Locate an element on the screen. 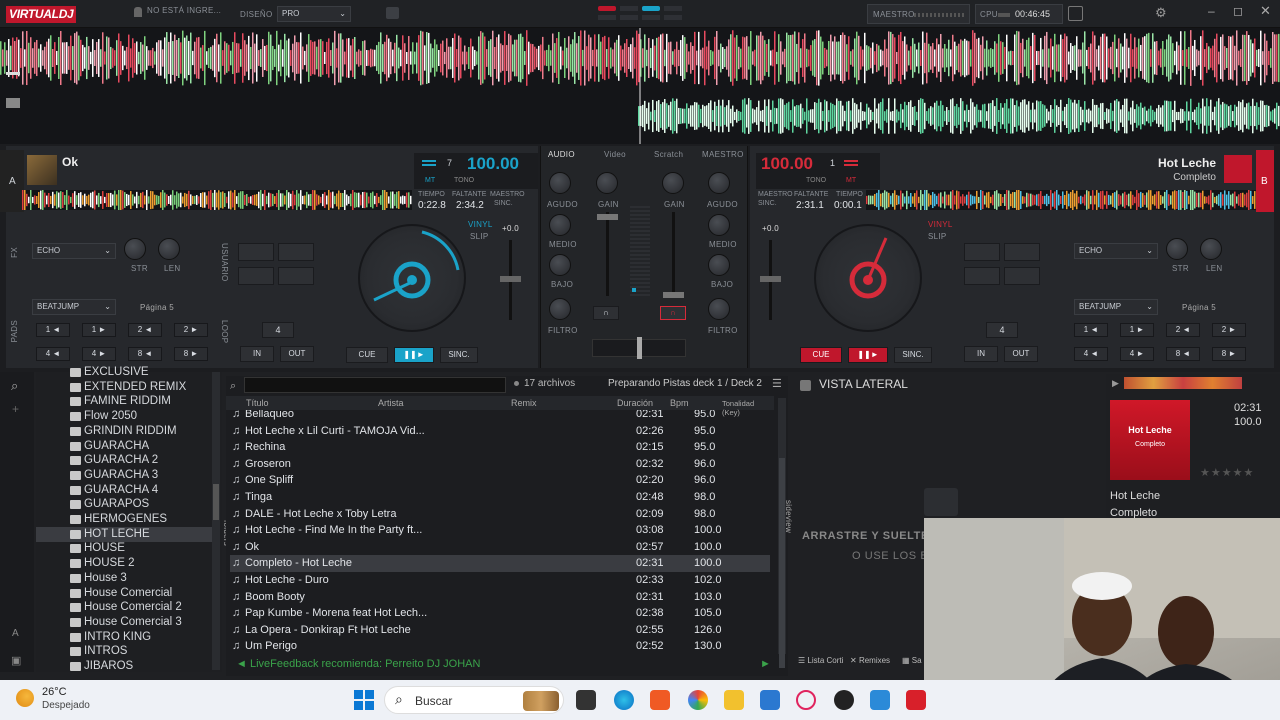 The height and width of the screenshot is (720, 1280). play-preview-icon: ▶ is located at coordinates (1117, 383).